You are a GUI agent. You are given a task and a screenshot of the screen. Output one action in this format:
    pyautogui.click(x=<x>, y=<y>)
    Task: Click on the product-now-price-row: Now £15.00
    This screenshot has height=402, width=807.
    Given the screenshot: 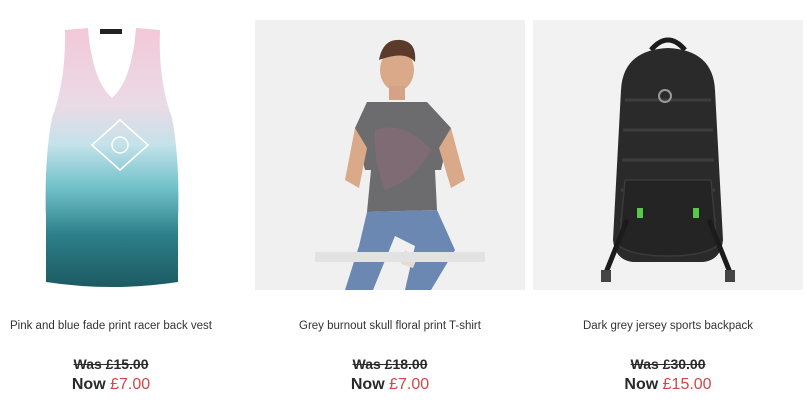 What is the action you would take?
    pyautogui.click(x=668, y=385)
    